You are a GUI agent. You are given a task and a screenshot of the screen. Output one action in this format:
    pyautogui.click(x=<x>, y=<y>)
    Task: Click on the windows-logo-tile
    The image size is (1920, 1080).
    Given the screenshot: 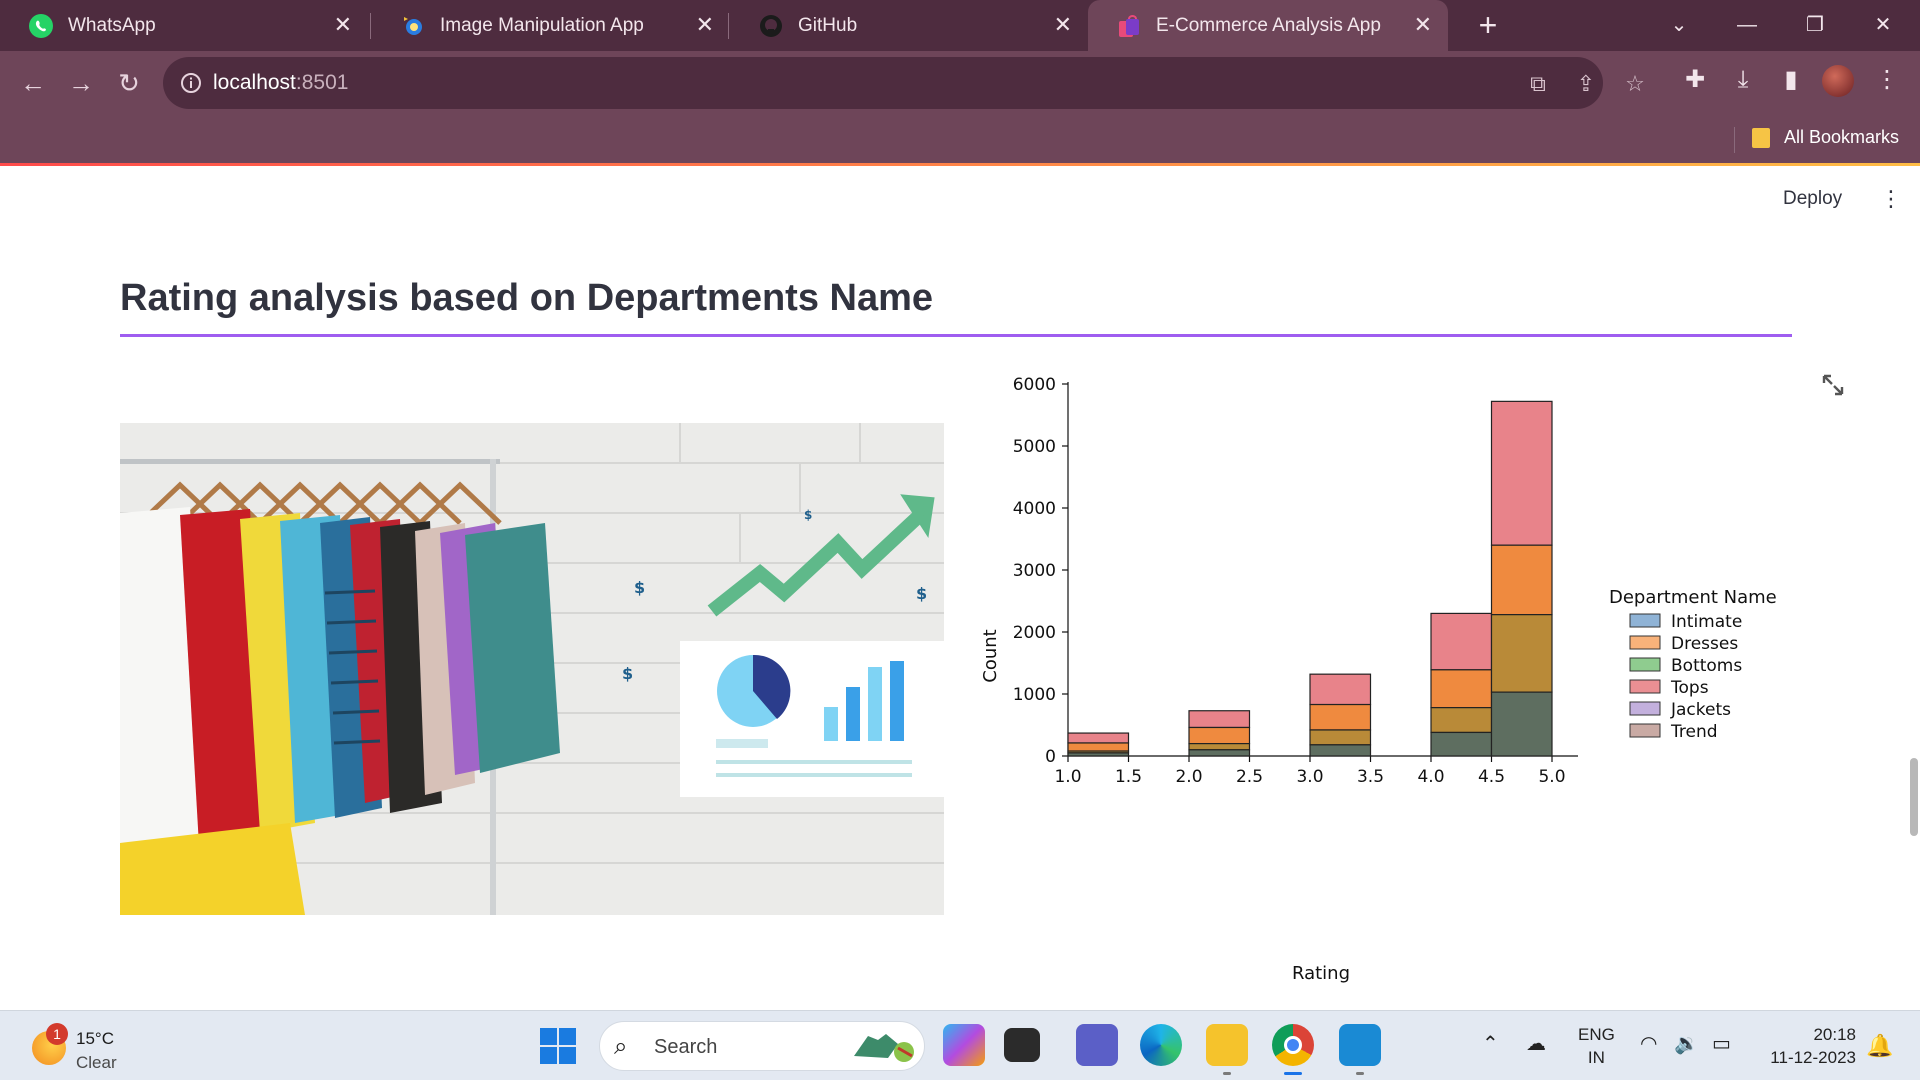 What is the action you would take?
    pyautogui.click(x=548, y=1055)
    